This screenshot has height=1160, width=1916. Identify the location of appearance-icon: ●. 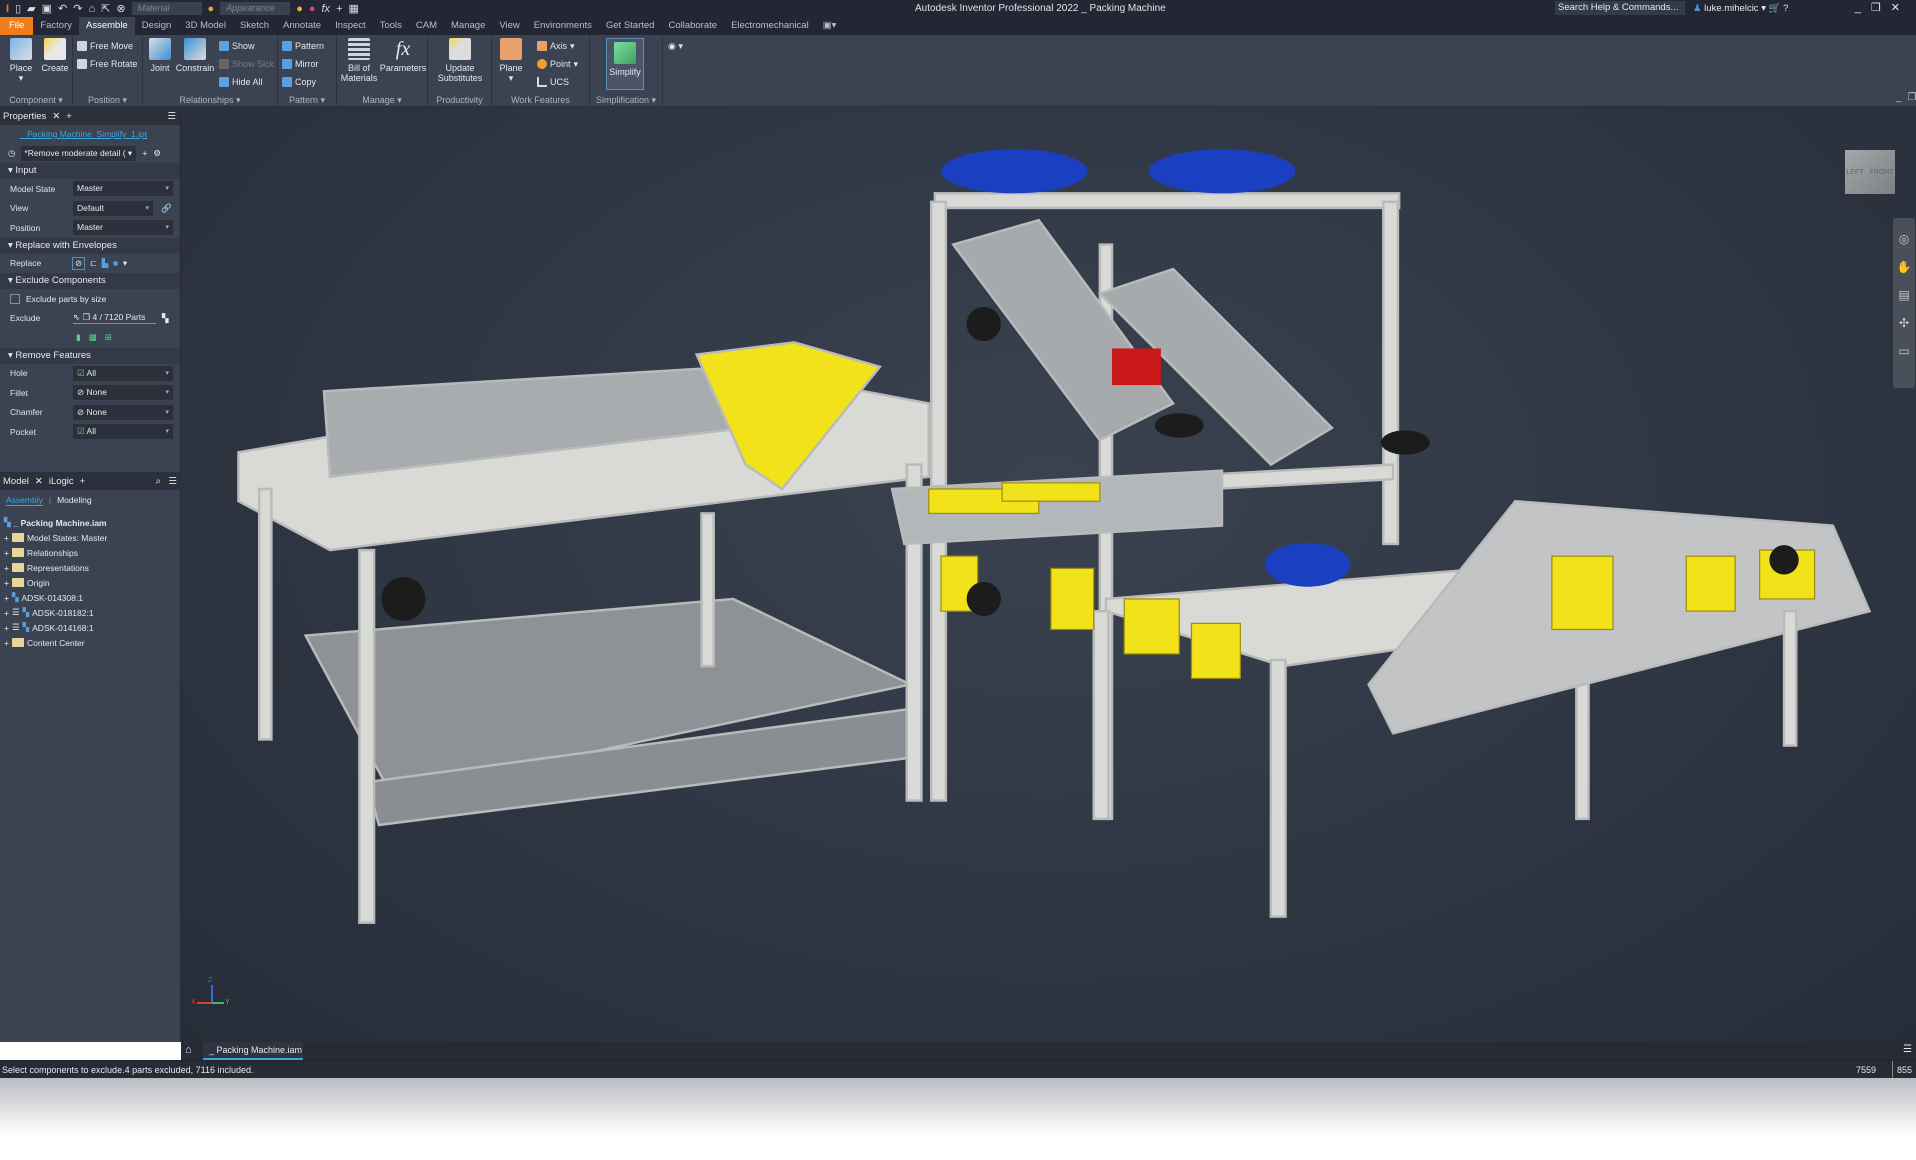
(211, 9).